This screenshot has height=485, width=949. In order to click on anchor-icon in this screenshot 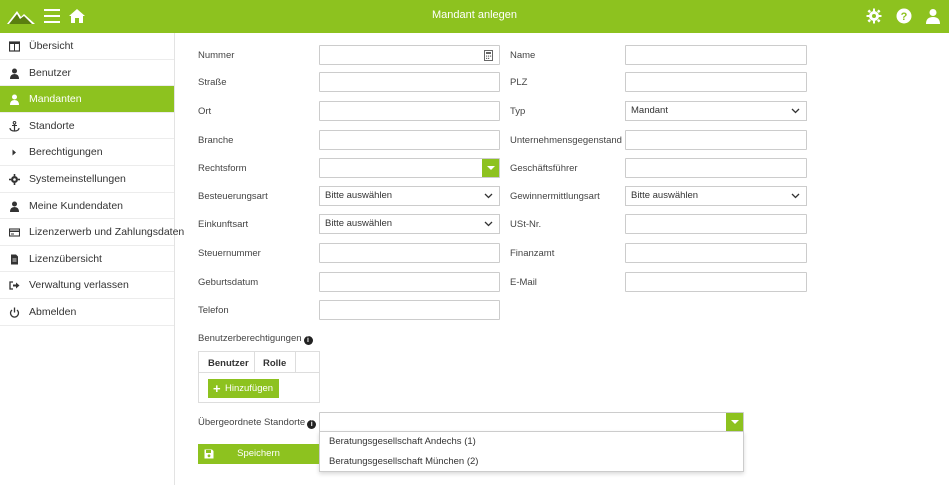, I will do `click(14, 126)`.